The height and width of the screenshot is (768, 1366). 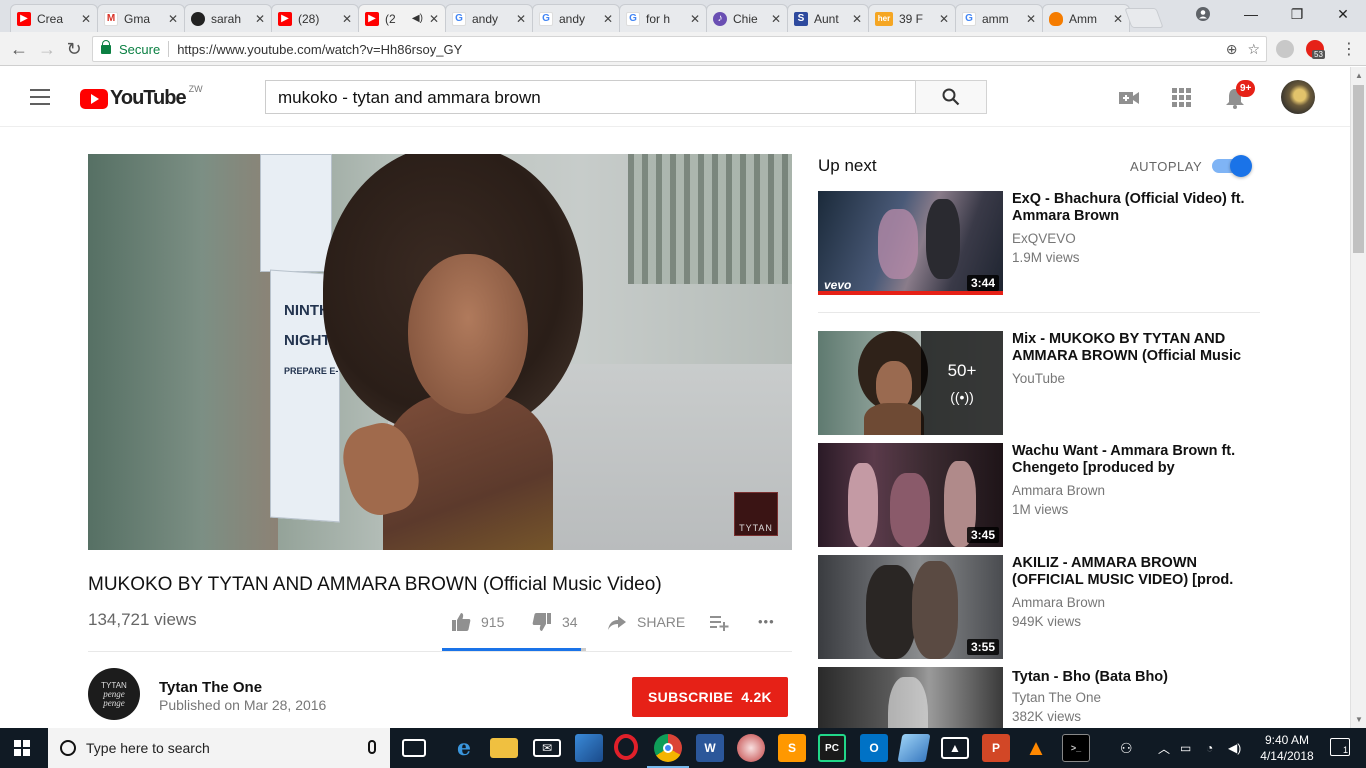 What do you see at coordinates (54, 18) in the screenshot?
I see `browser-tab: ▶ Crea ✕` at bounding box center [54, 18].